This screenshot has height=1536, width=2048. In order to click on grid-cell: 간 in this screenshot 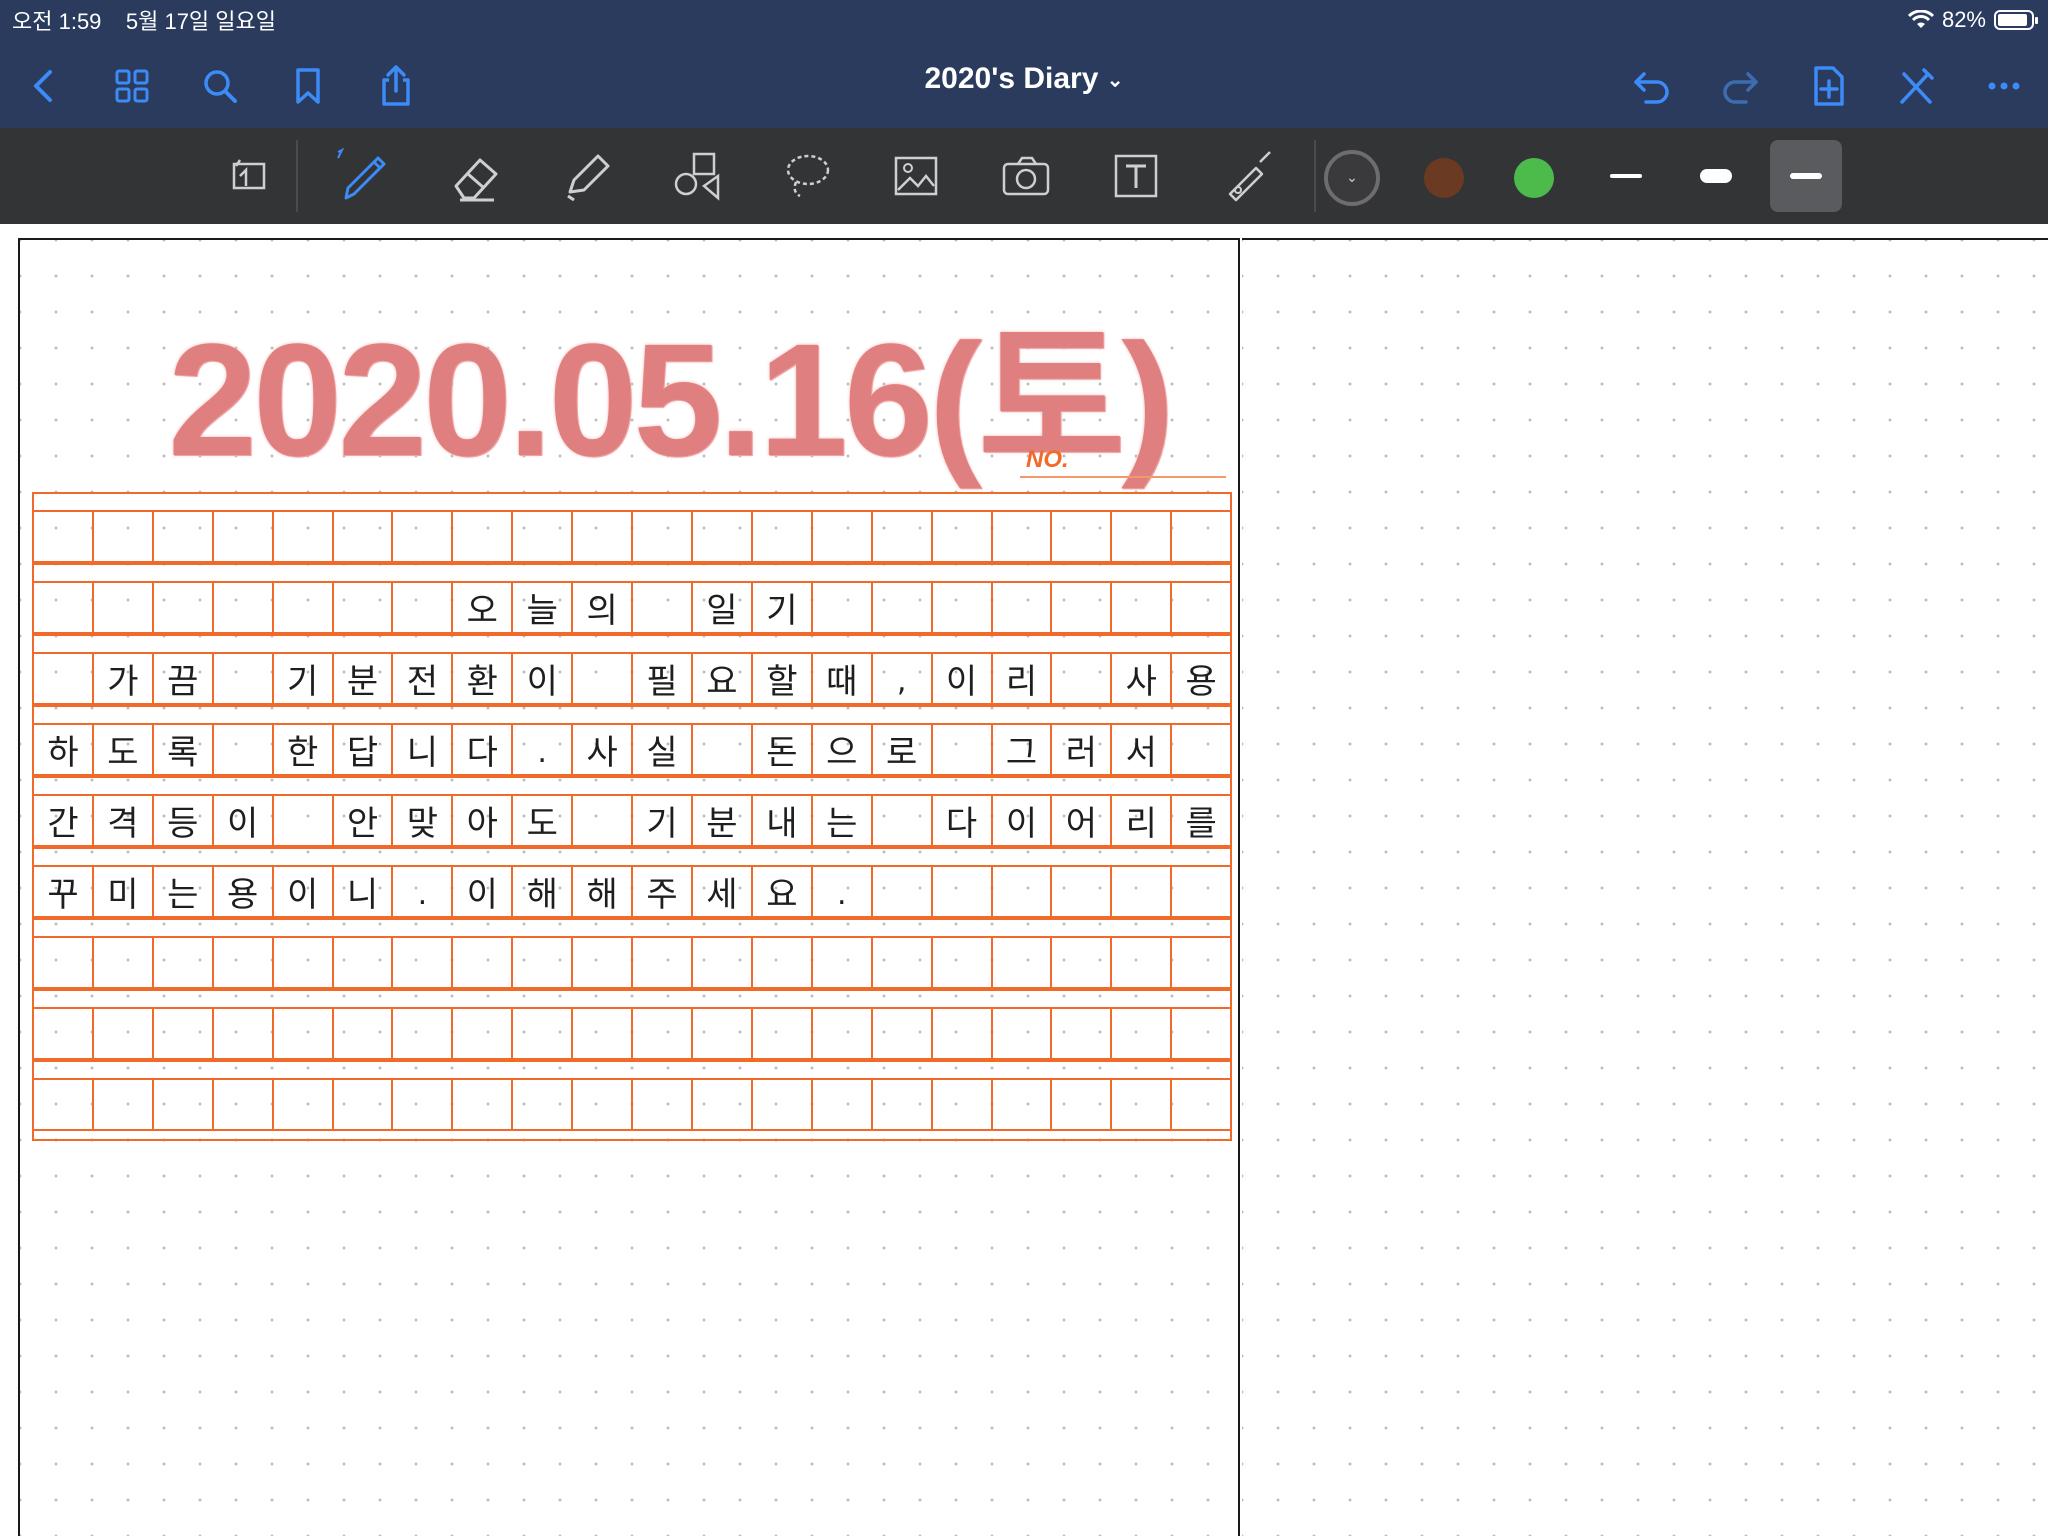, I will do `click(64, 820)`.